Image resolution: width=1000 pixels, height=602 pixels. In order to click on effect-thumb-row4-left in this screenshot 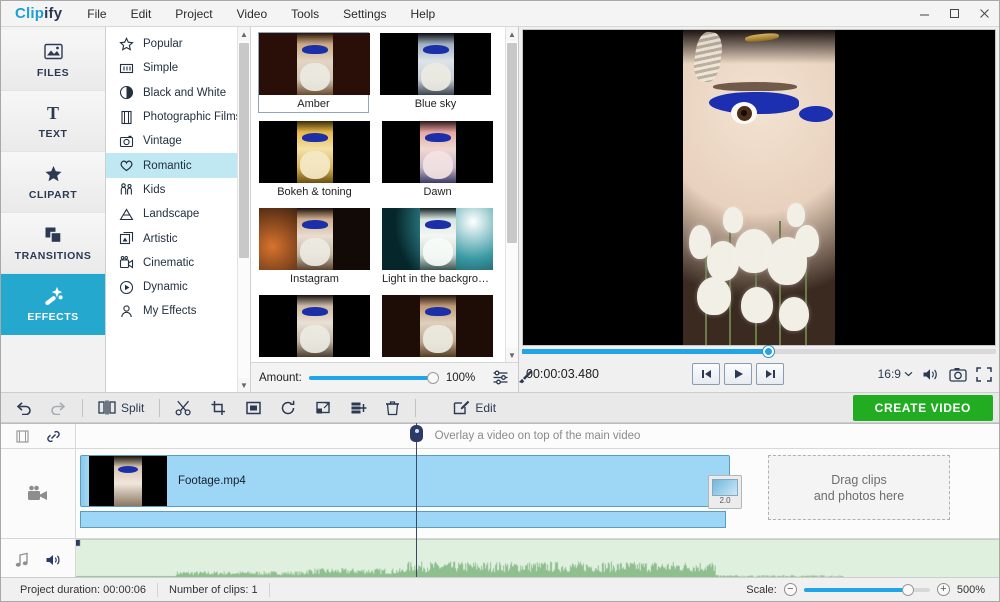, I will do `click(314, 328)`.